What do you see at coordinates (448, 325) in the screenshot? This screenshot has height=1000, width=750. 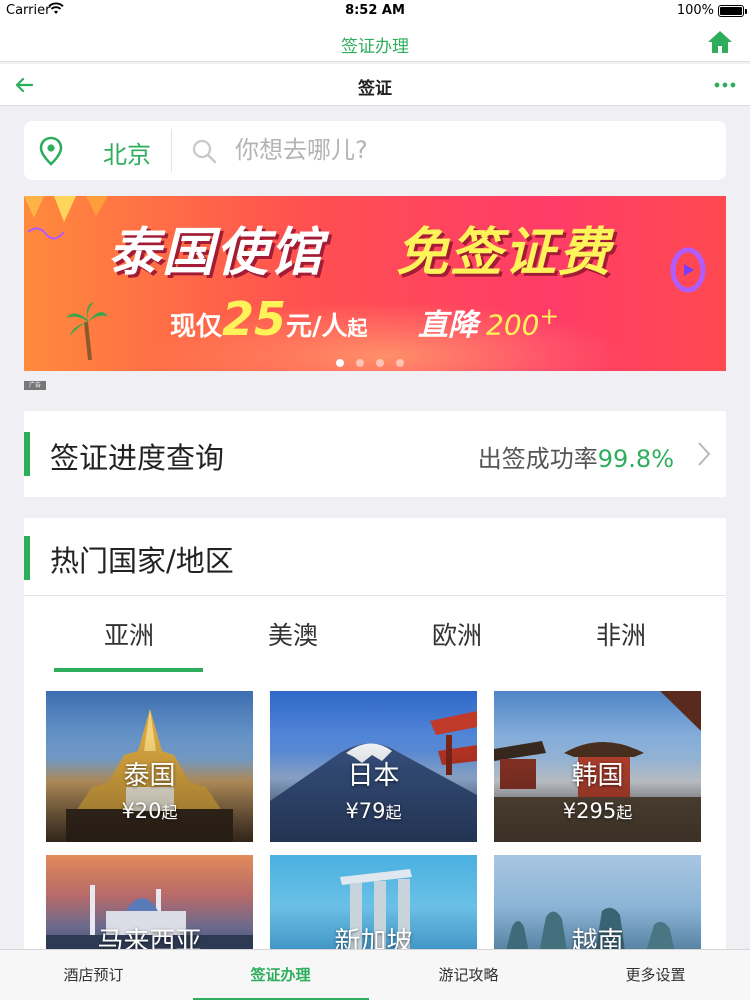 I see `banner-drop-text: 直降` at bounding box center [448, 325].